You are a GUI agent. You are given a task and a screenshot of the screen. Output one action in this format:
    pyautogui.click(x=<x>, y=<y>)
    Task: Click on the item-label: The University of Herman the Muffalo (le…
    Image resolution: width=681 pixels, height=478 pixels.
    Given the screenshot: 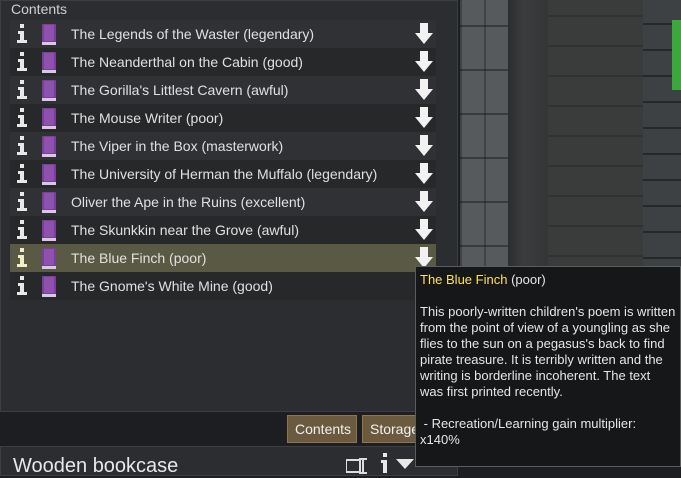 What is the action you would take?
    pyautogui.click(x=224, y=174)
    